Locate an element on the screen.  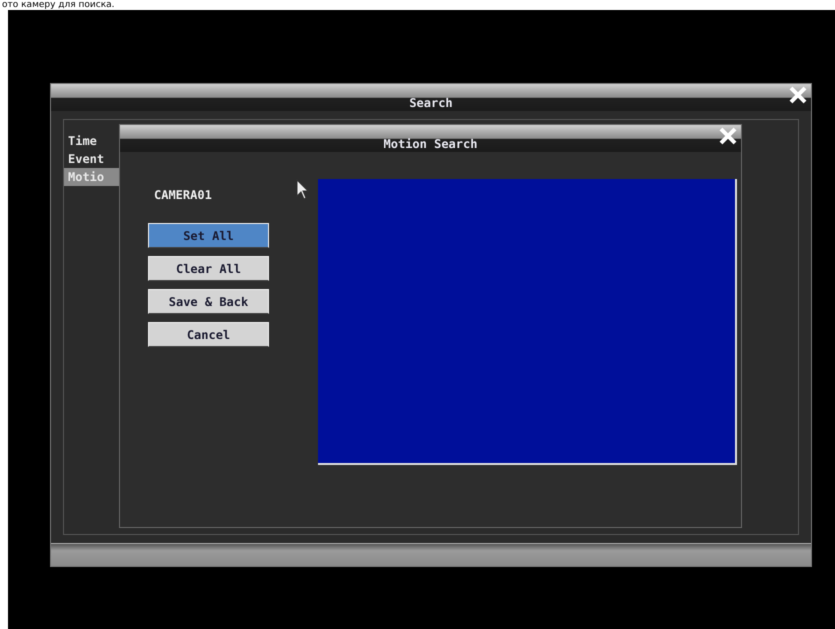
sidebar-item: Time is located at coordinates (93, 141).